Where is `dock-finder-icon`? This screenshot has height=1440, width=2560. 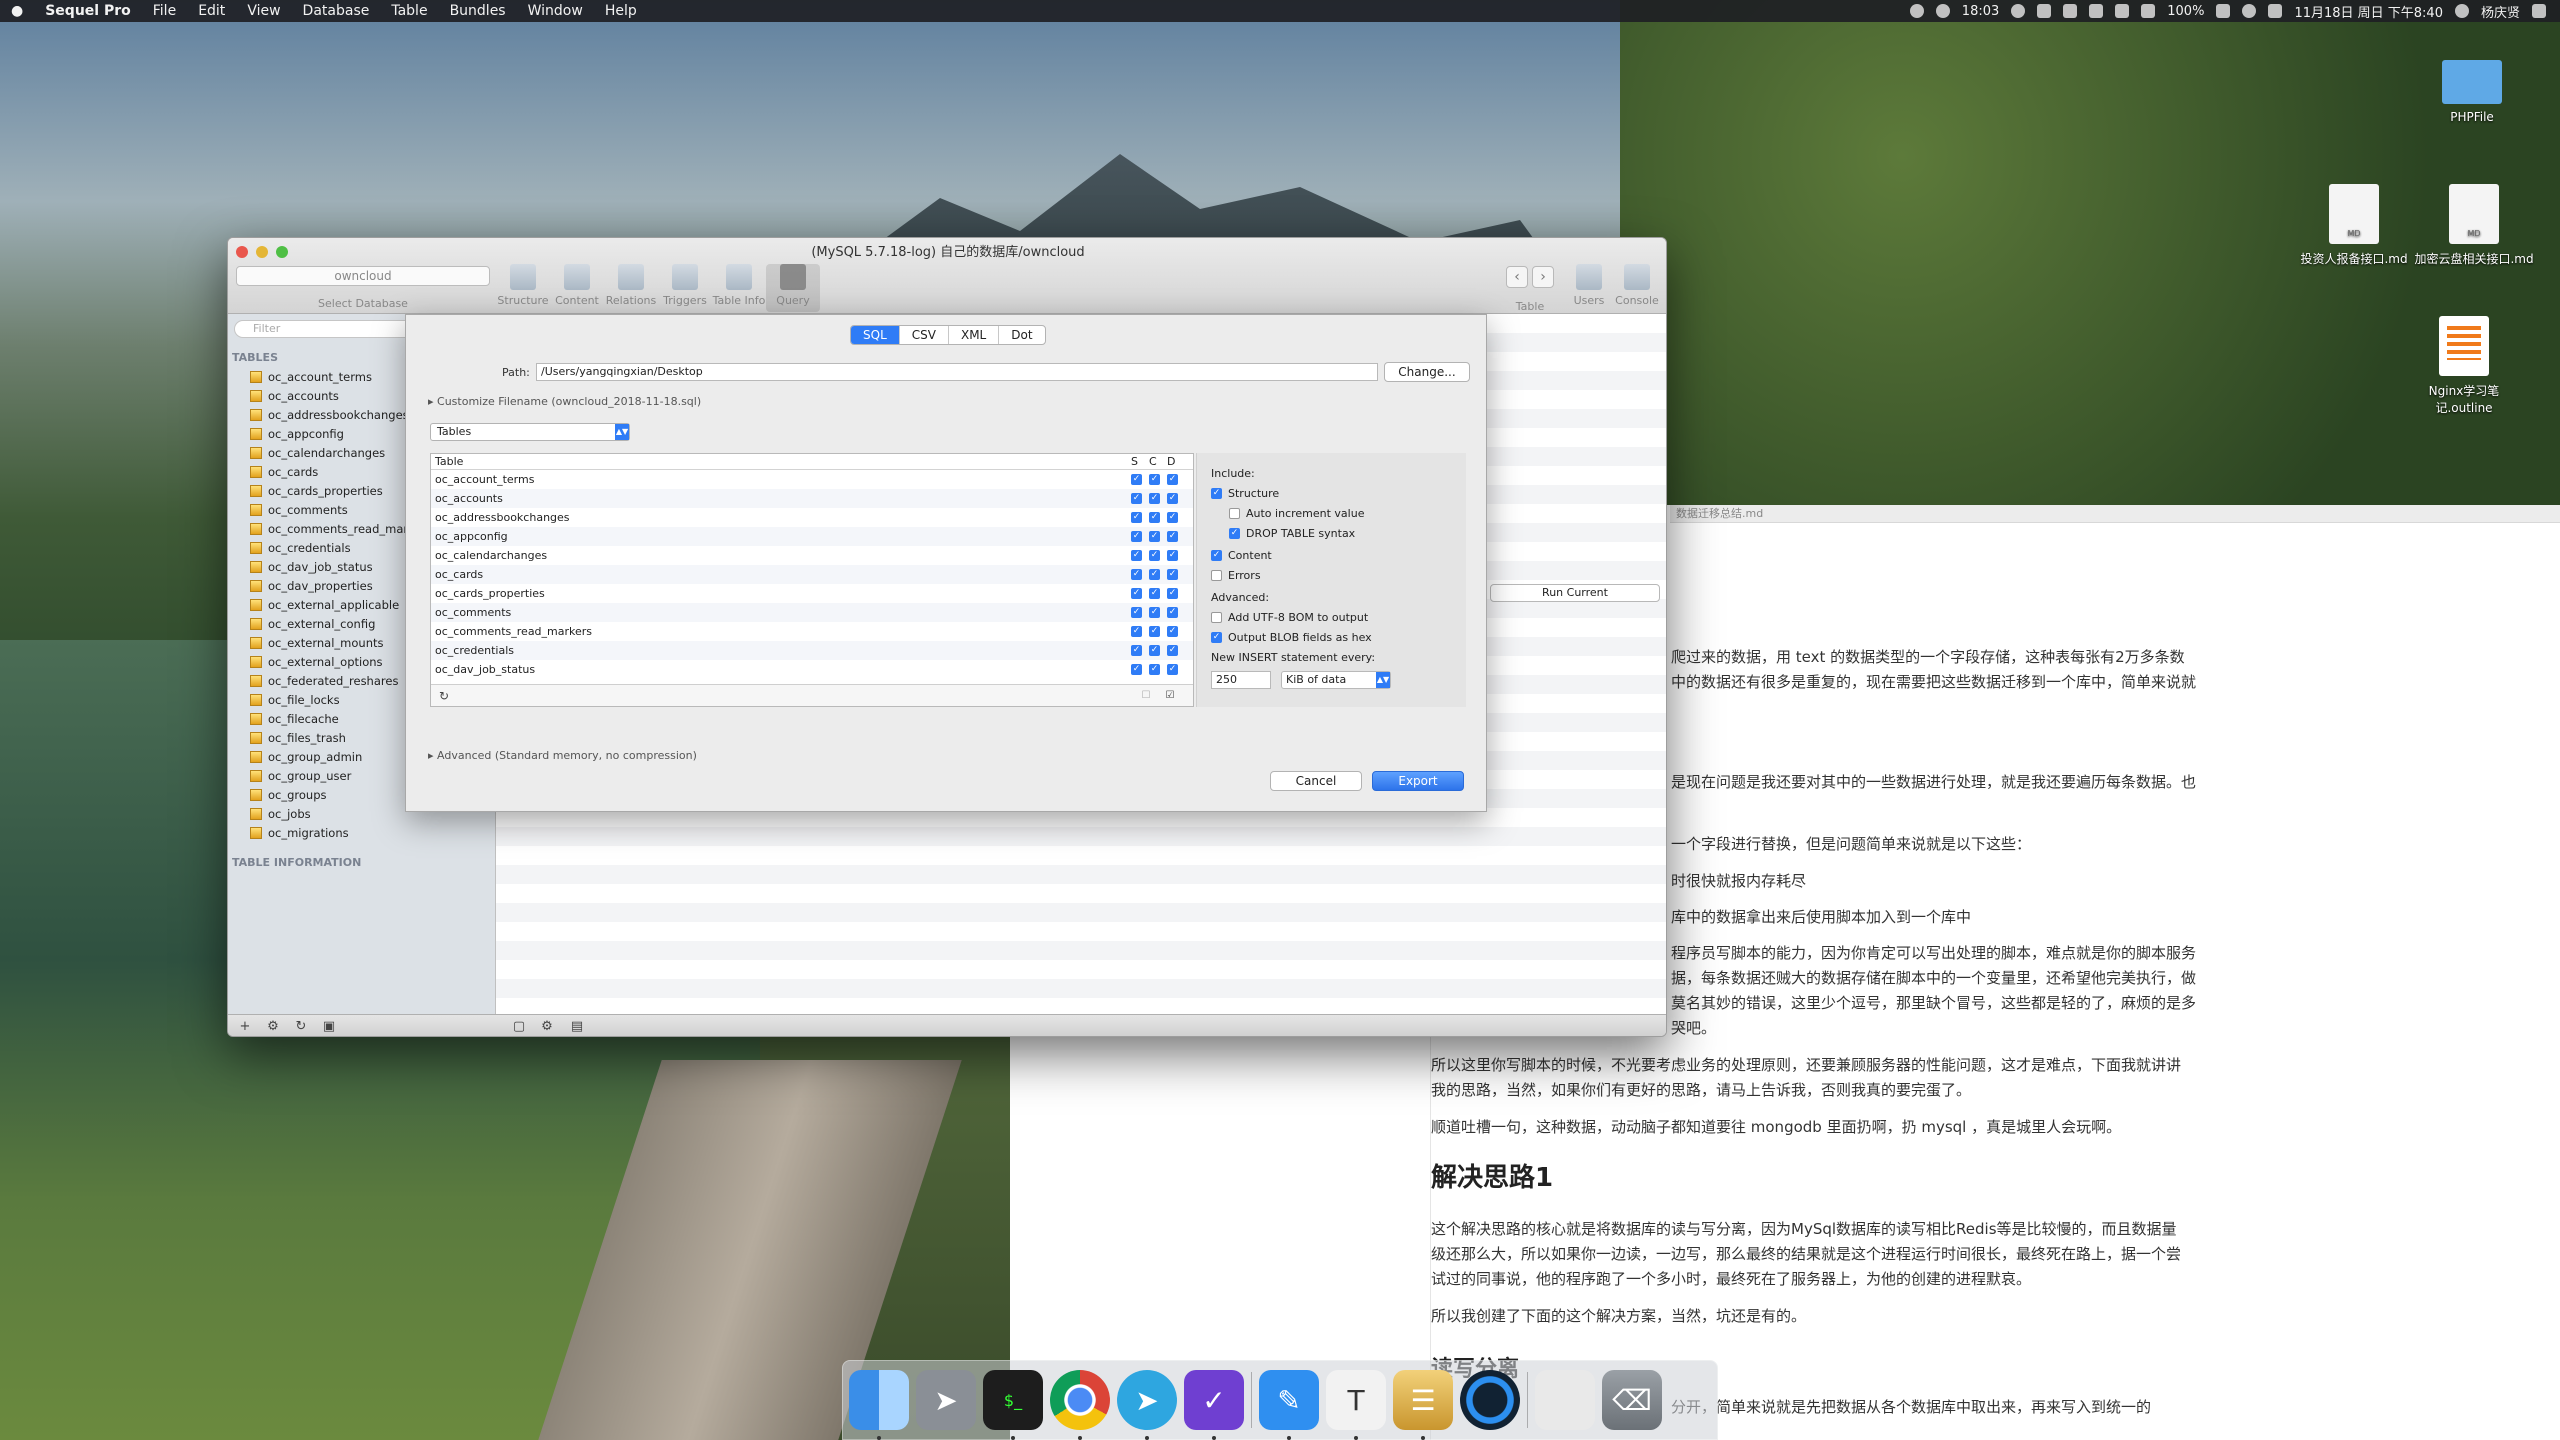
dock-finder-icon is located at coordinates (879, 1405).